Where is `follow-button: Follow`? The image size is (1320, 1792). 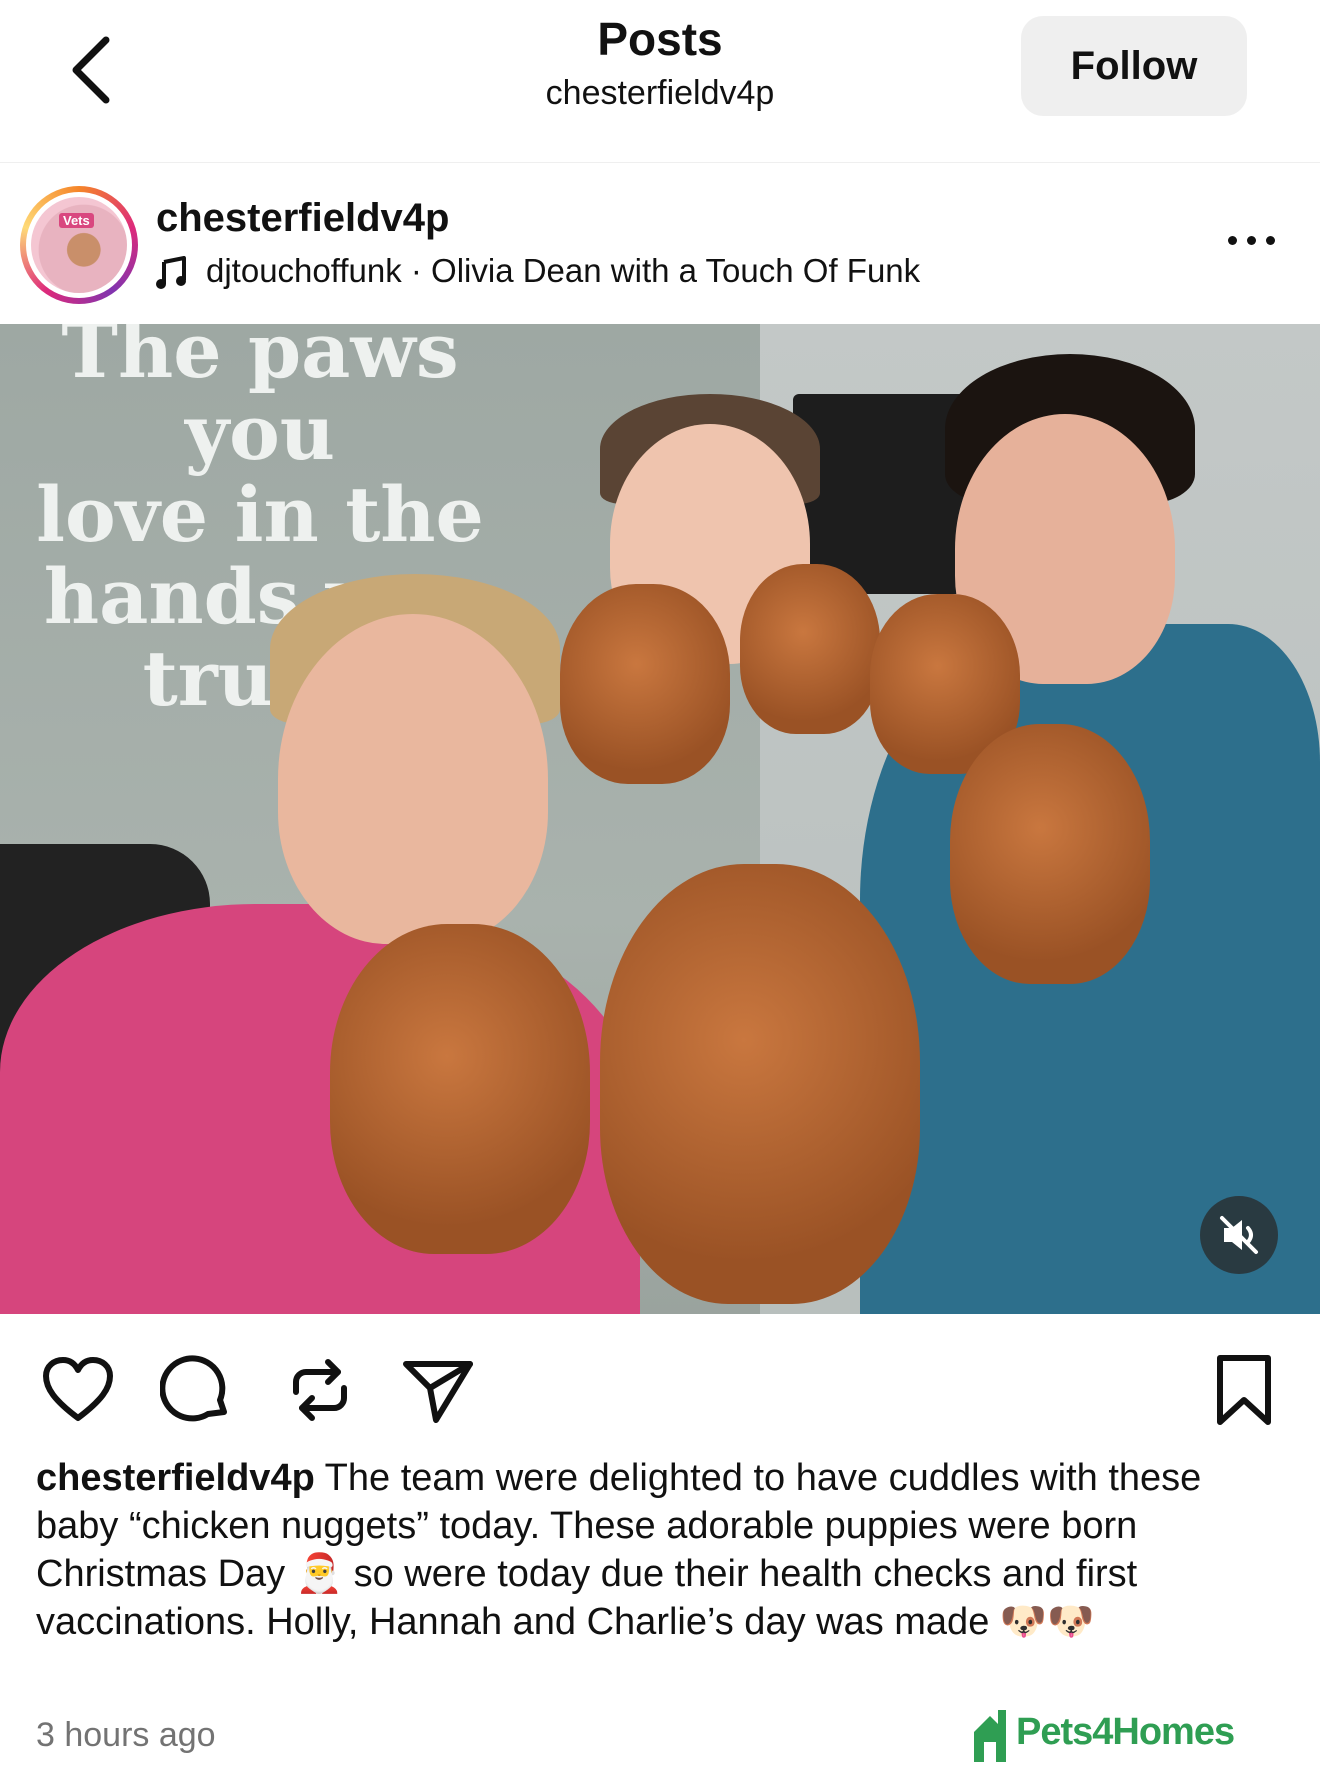
follow-button: Follow is located at coordinates (1134, 66).